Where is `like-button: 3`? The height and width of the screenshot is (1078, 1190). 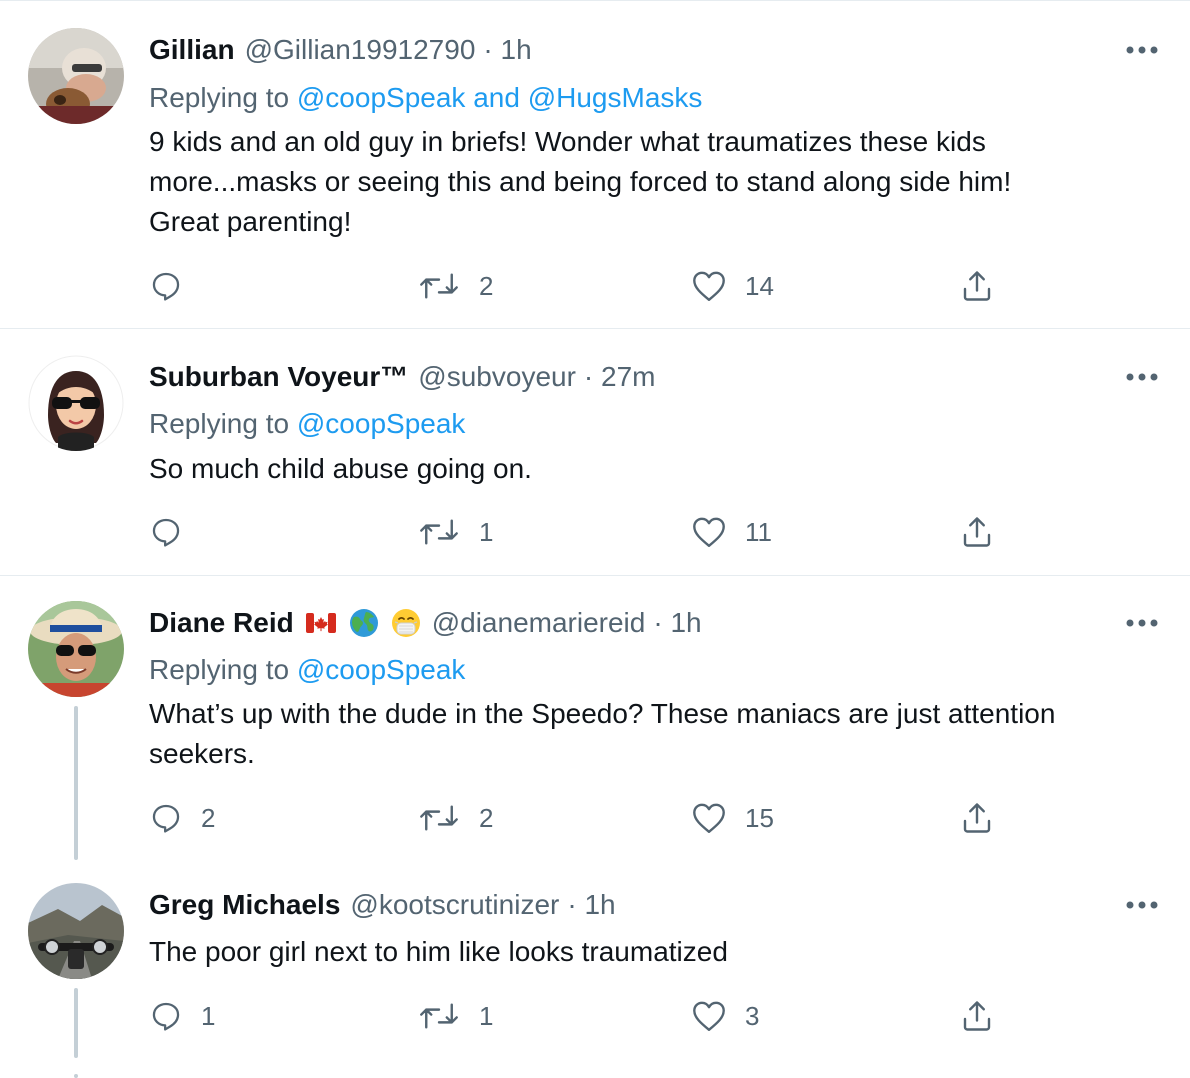 like-button: 3 is located at coordinates (725, 1016).